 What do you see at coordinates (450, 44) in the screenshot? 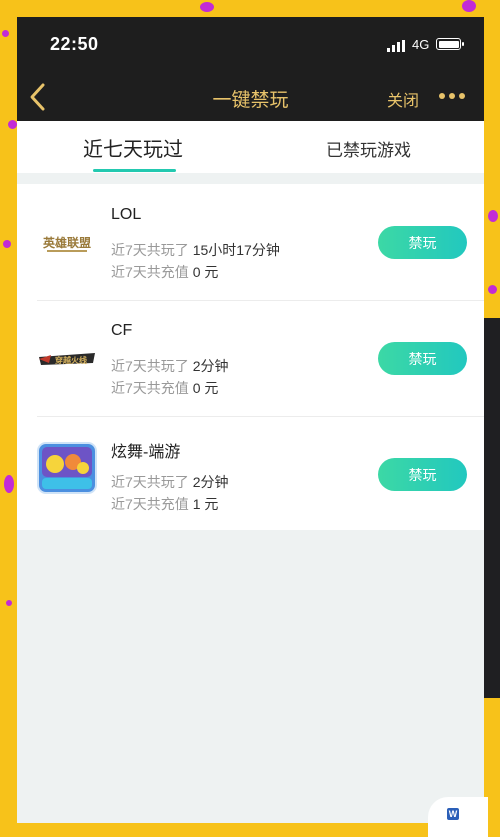
I see `battery-icon` at bounding box center [450, 44].